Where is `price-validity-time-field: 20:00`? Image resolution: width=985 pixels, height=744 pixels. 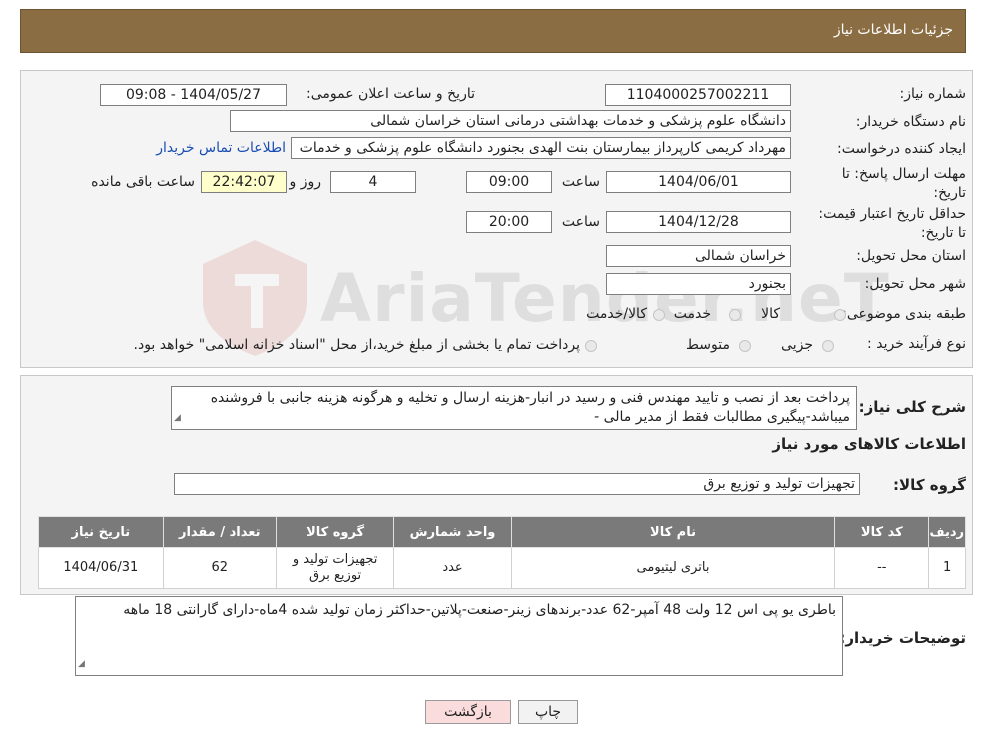
price-validity-time-field: 20:00 is located at coordinates (509, 222).